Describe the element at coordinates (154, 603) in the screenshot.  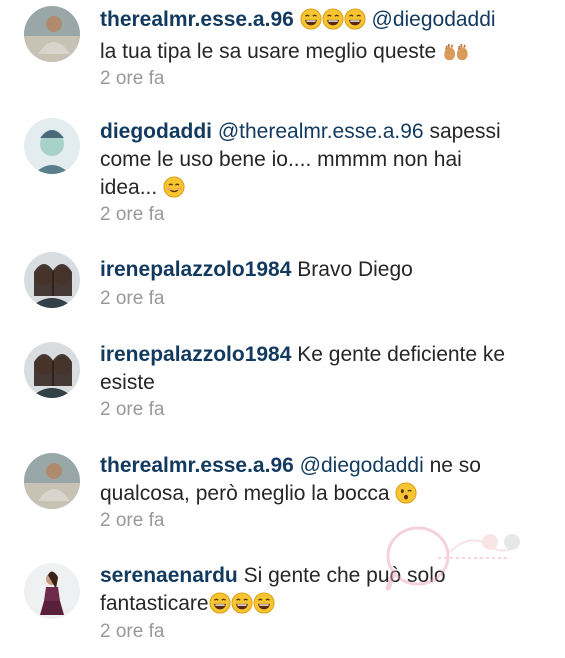
I see `comment-text: fantasticare` at that location.